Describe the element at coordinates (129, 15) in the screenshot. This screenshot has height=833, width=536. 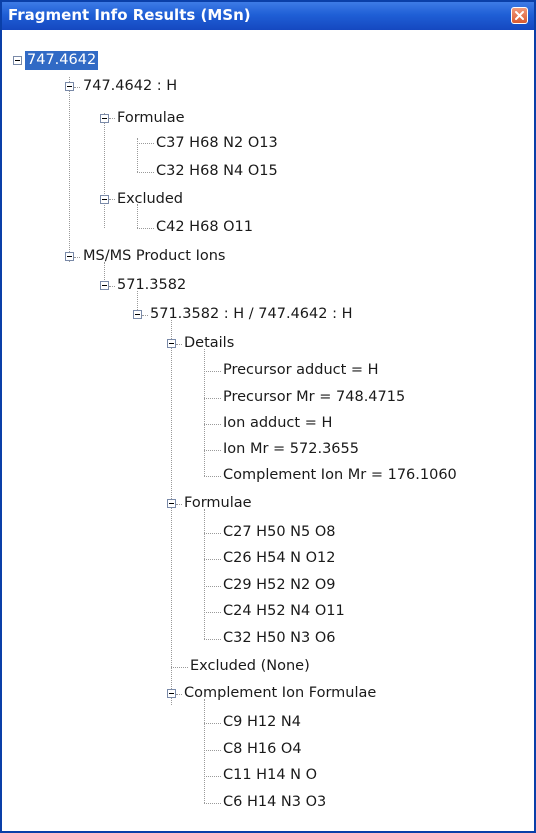
I see `window-title: Fragment Info Results (MSn)` at that location.